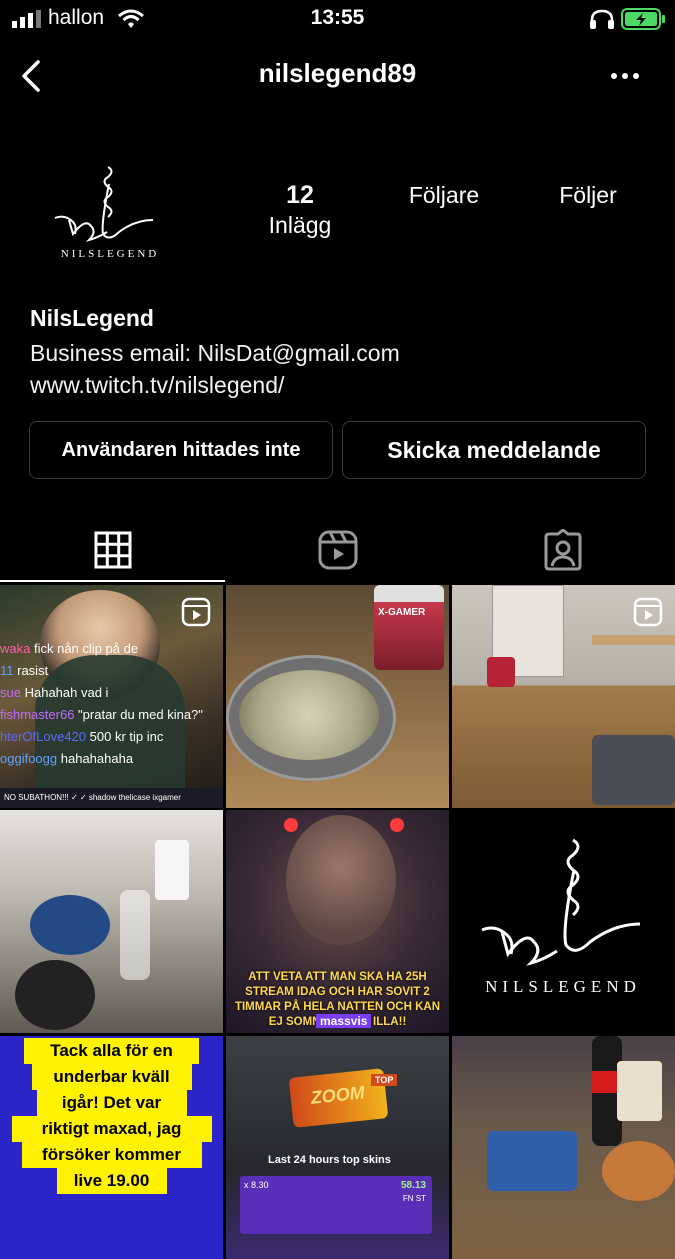  Describe the element at coordinates (111, 921) in the screenshot. I see `post-tile-table-mess` at that location.